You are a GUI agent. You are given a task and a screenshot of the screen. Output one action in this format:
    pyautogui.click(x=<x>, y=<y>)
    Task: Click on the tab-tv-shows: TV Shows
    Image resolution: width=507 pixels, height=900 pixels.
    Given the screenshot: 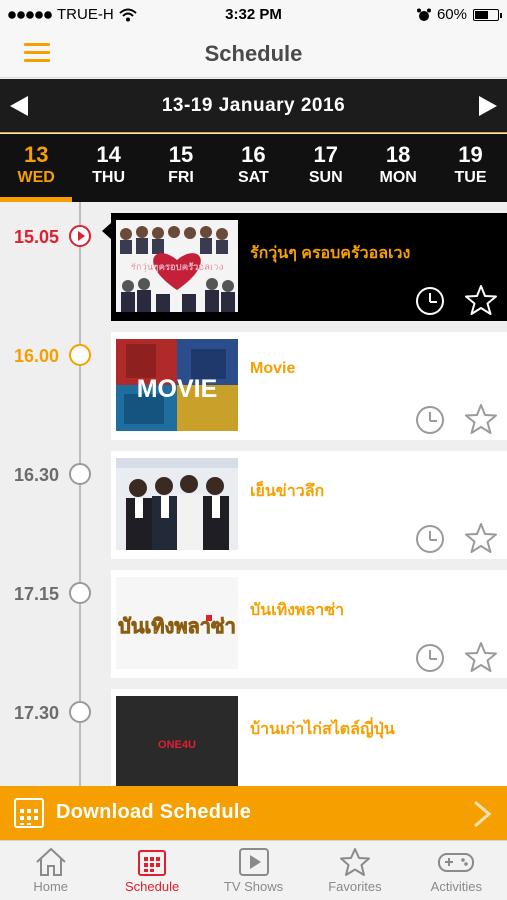 What is the action you would take?
    pyautogui.click(x=253, y=870)
    